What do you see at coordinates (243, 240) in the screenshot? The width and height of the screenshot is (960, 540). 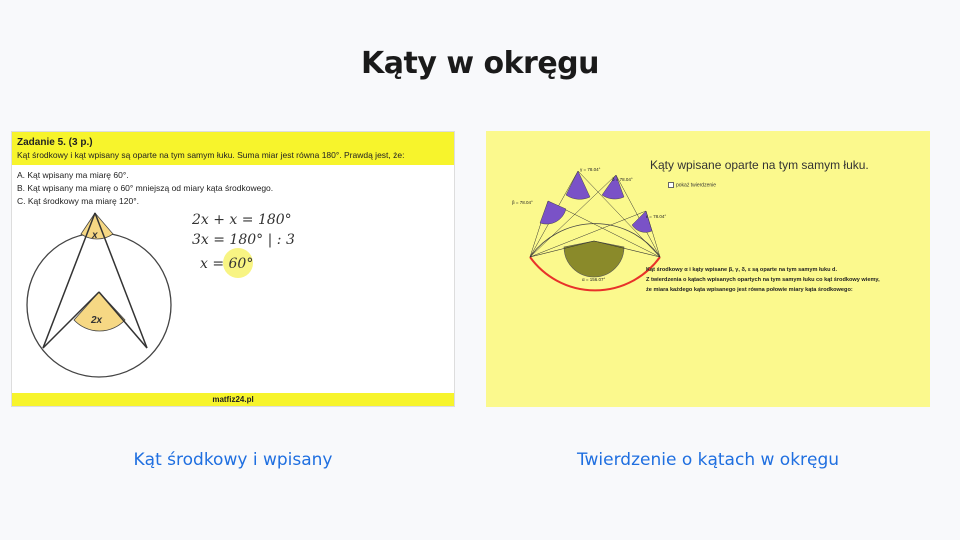 I see `handwritten-line-2: 3x = 180° | : 3` at bounding box center [243, 240].